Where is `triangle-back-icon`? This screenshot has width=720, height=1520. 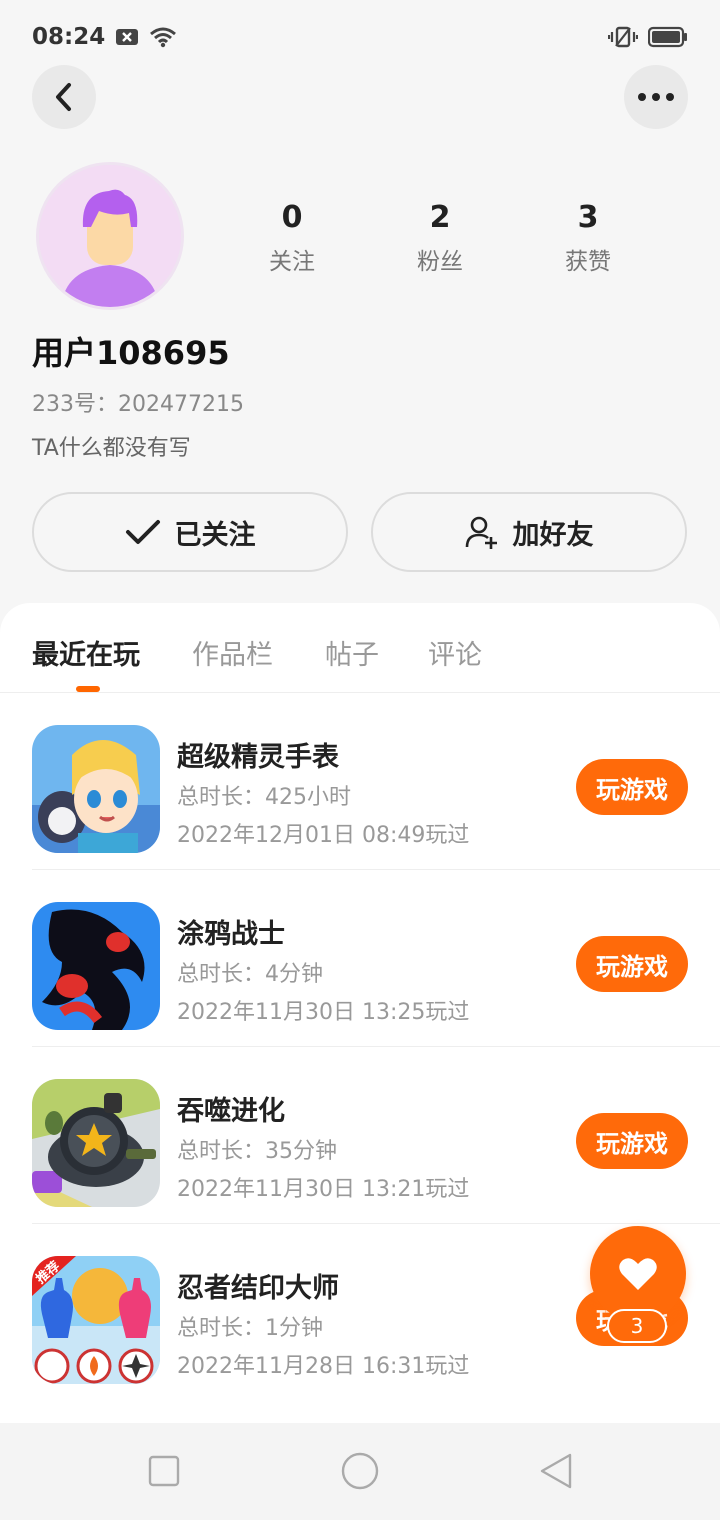 triangle-back-icon is located at coordinates (556, 1471).